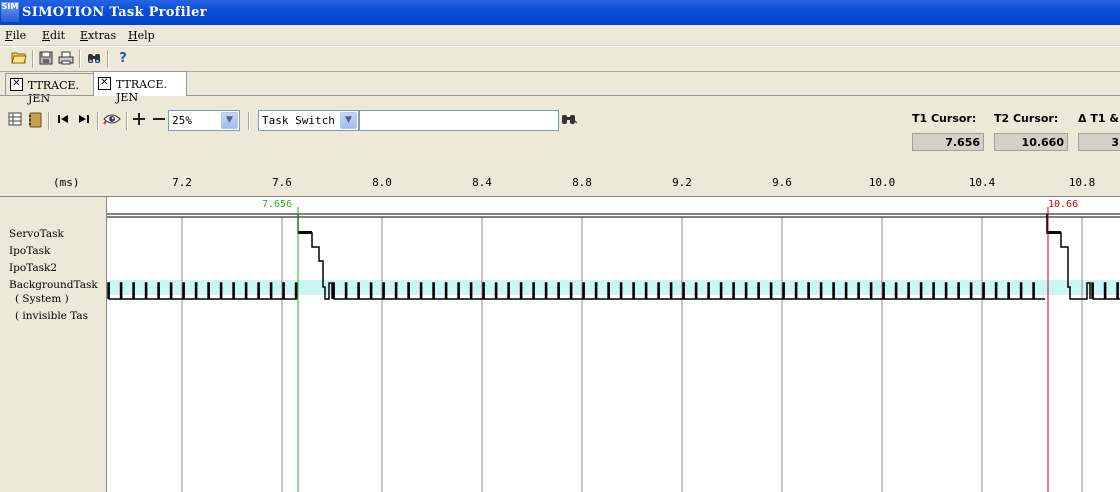 The width and height of the screenshot is (1120, 492). What do you see at coordinates (46, 35) in the screenshot?
I see `menu-edit-mnemonic: E` at bounding box center [46, 35].